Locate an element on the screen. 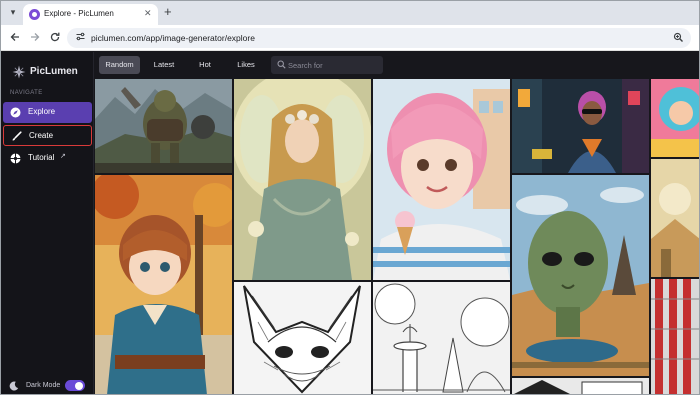 The width and height of the screenshot is (700, 395). search-box is located at coordinates (327, 65).